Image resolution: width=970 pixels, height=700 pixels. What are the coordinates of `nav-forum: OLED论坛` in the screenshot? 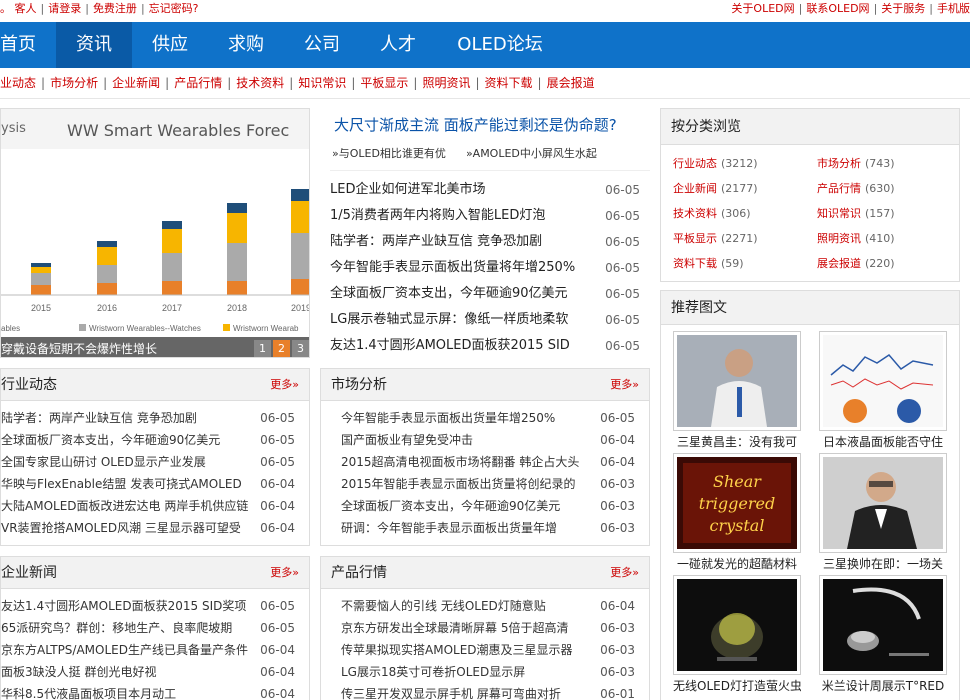 It's located at (500, 45).